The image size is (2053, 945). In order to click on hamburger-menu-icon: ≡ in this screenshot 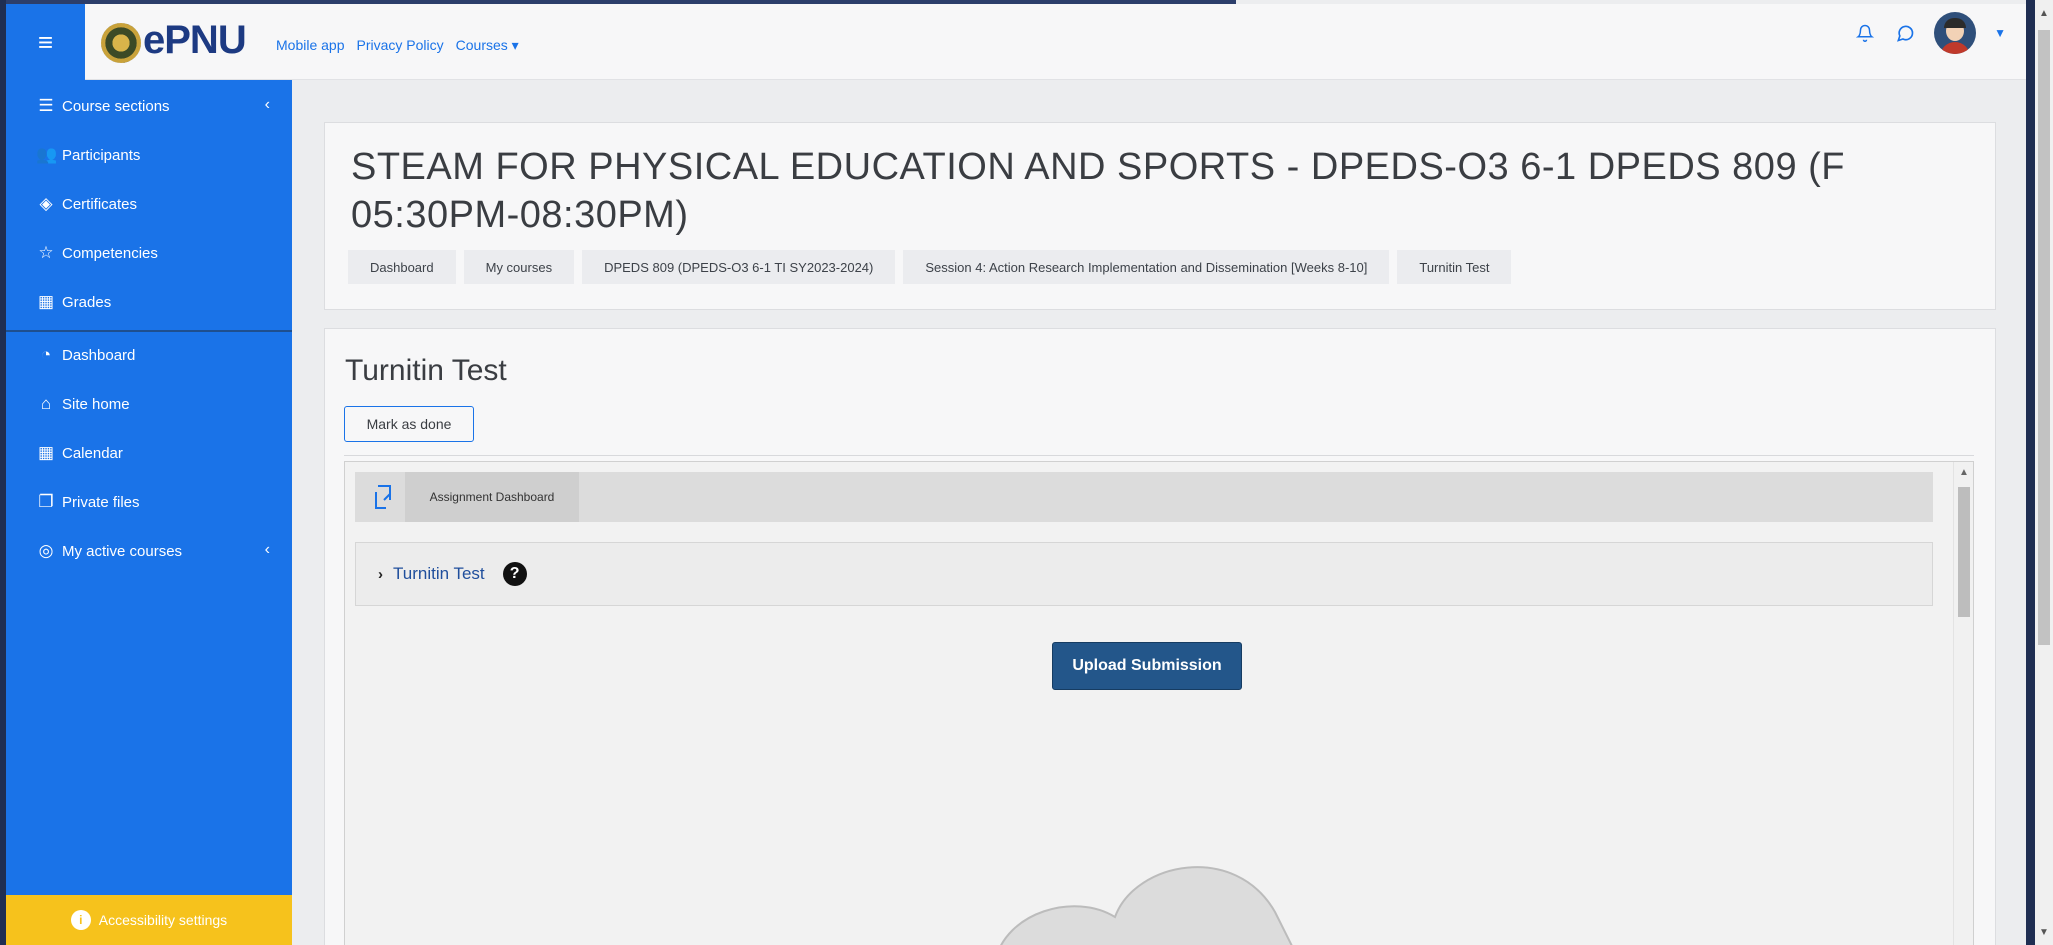, I will do `click(45, 42)`.